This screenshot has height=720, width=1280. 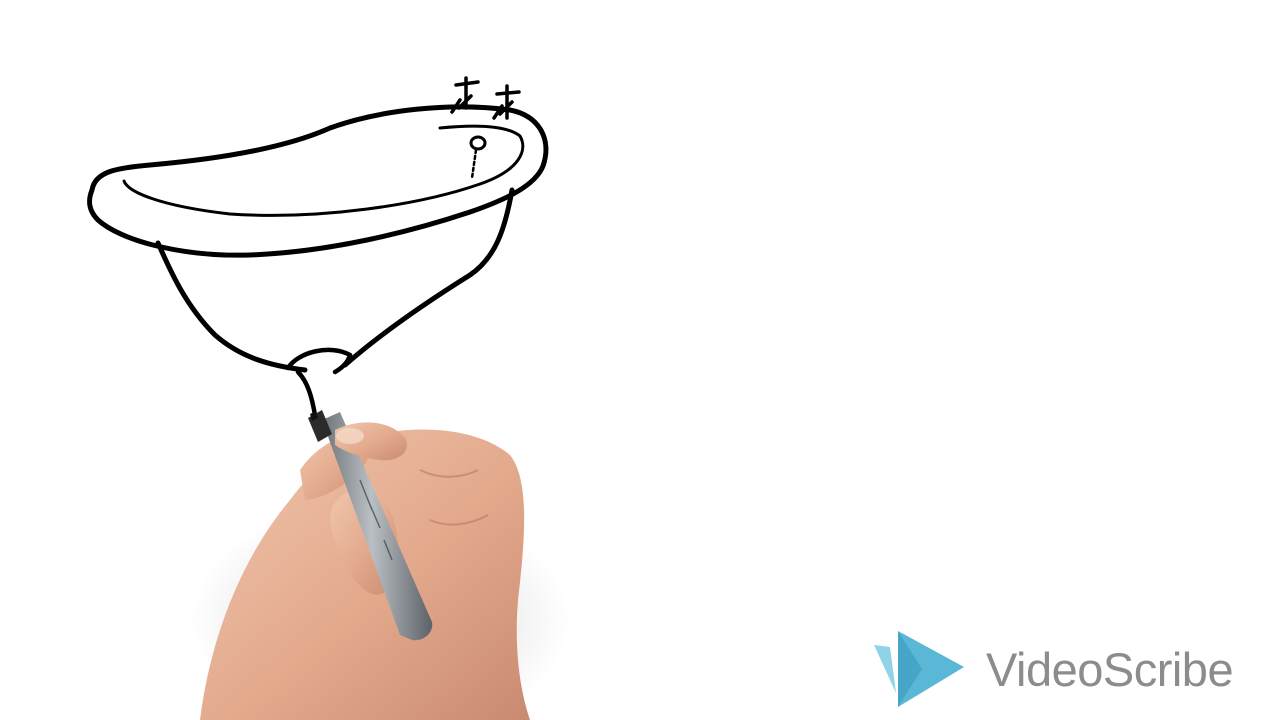 What do you see at coordinates (1110, 669) in the screenshot?
I see `videoscribe-brand-text: VideoScribe` at bounding box center [1110, 669].